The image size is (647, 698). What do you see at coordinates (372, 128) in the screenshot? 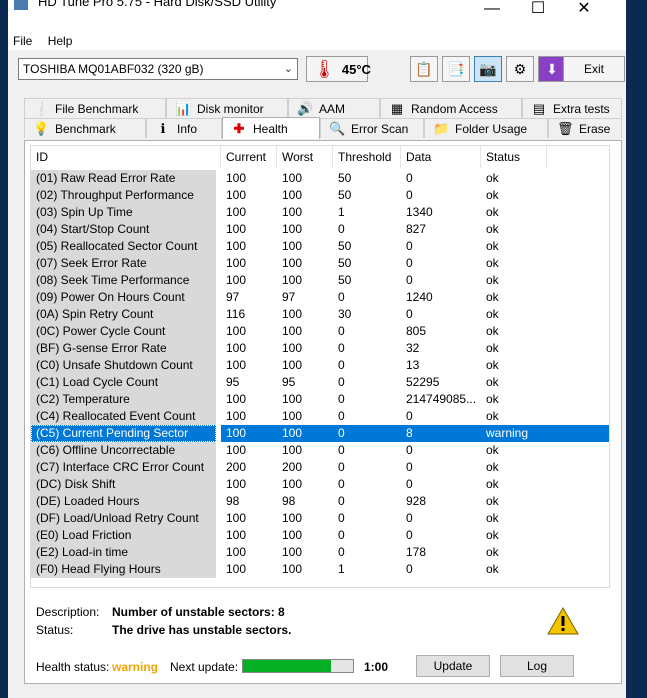
I see `tab-error-scan: 🔍 Error Scan` at bounding box center [372, 128].